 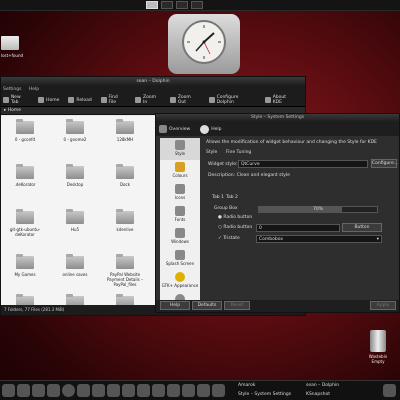 What do you see at coordinates (180, 149) in the screenshot?
I see `sidebar-item-style: Style` at bounding box center [180, 149].